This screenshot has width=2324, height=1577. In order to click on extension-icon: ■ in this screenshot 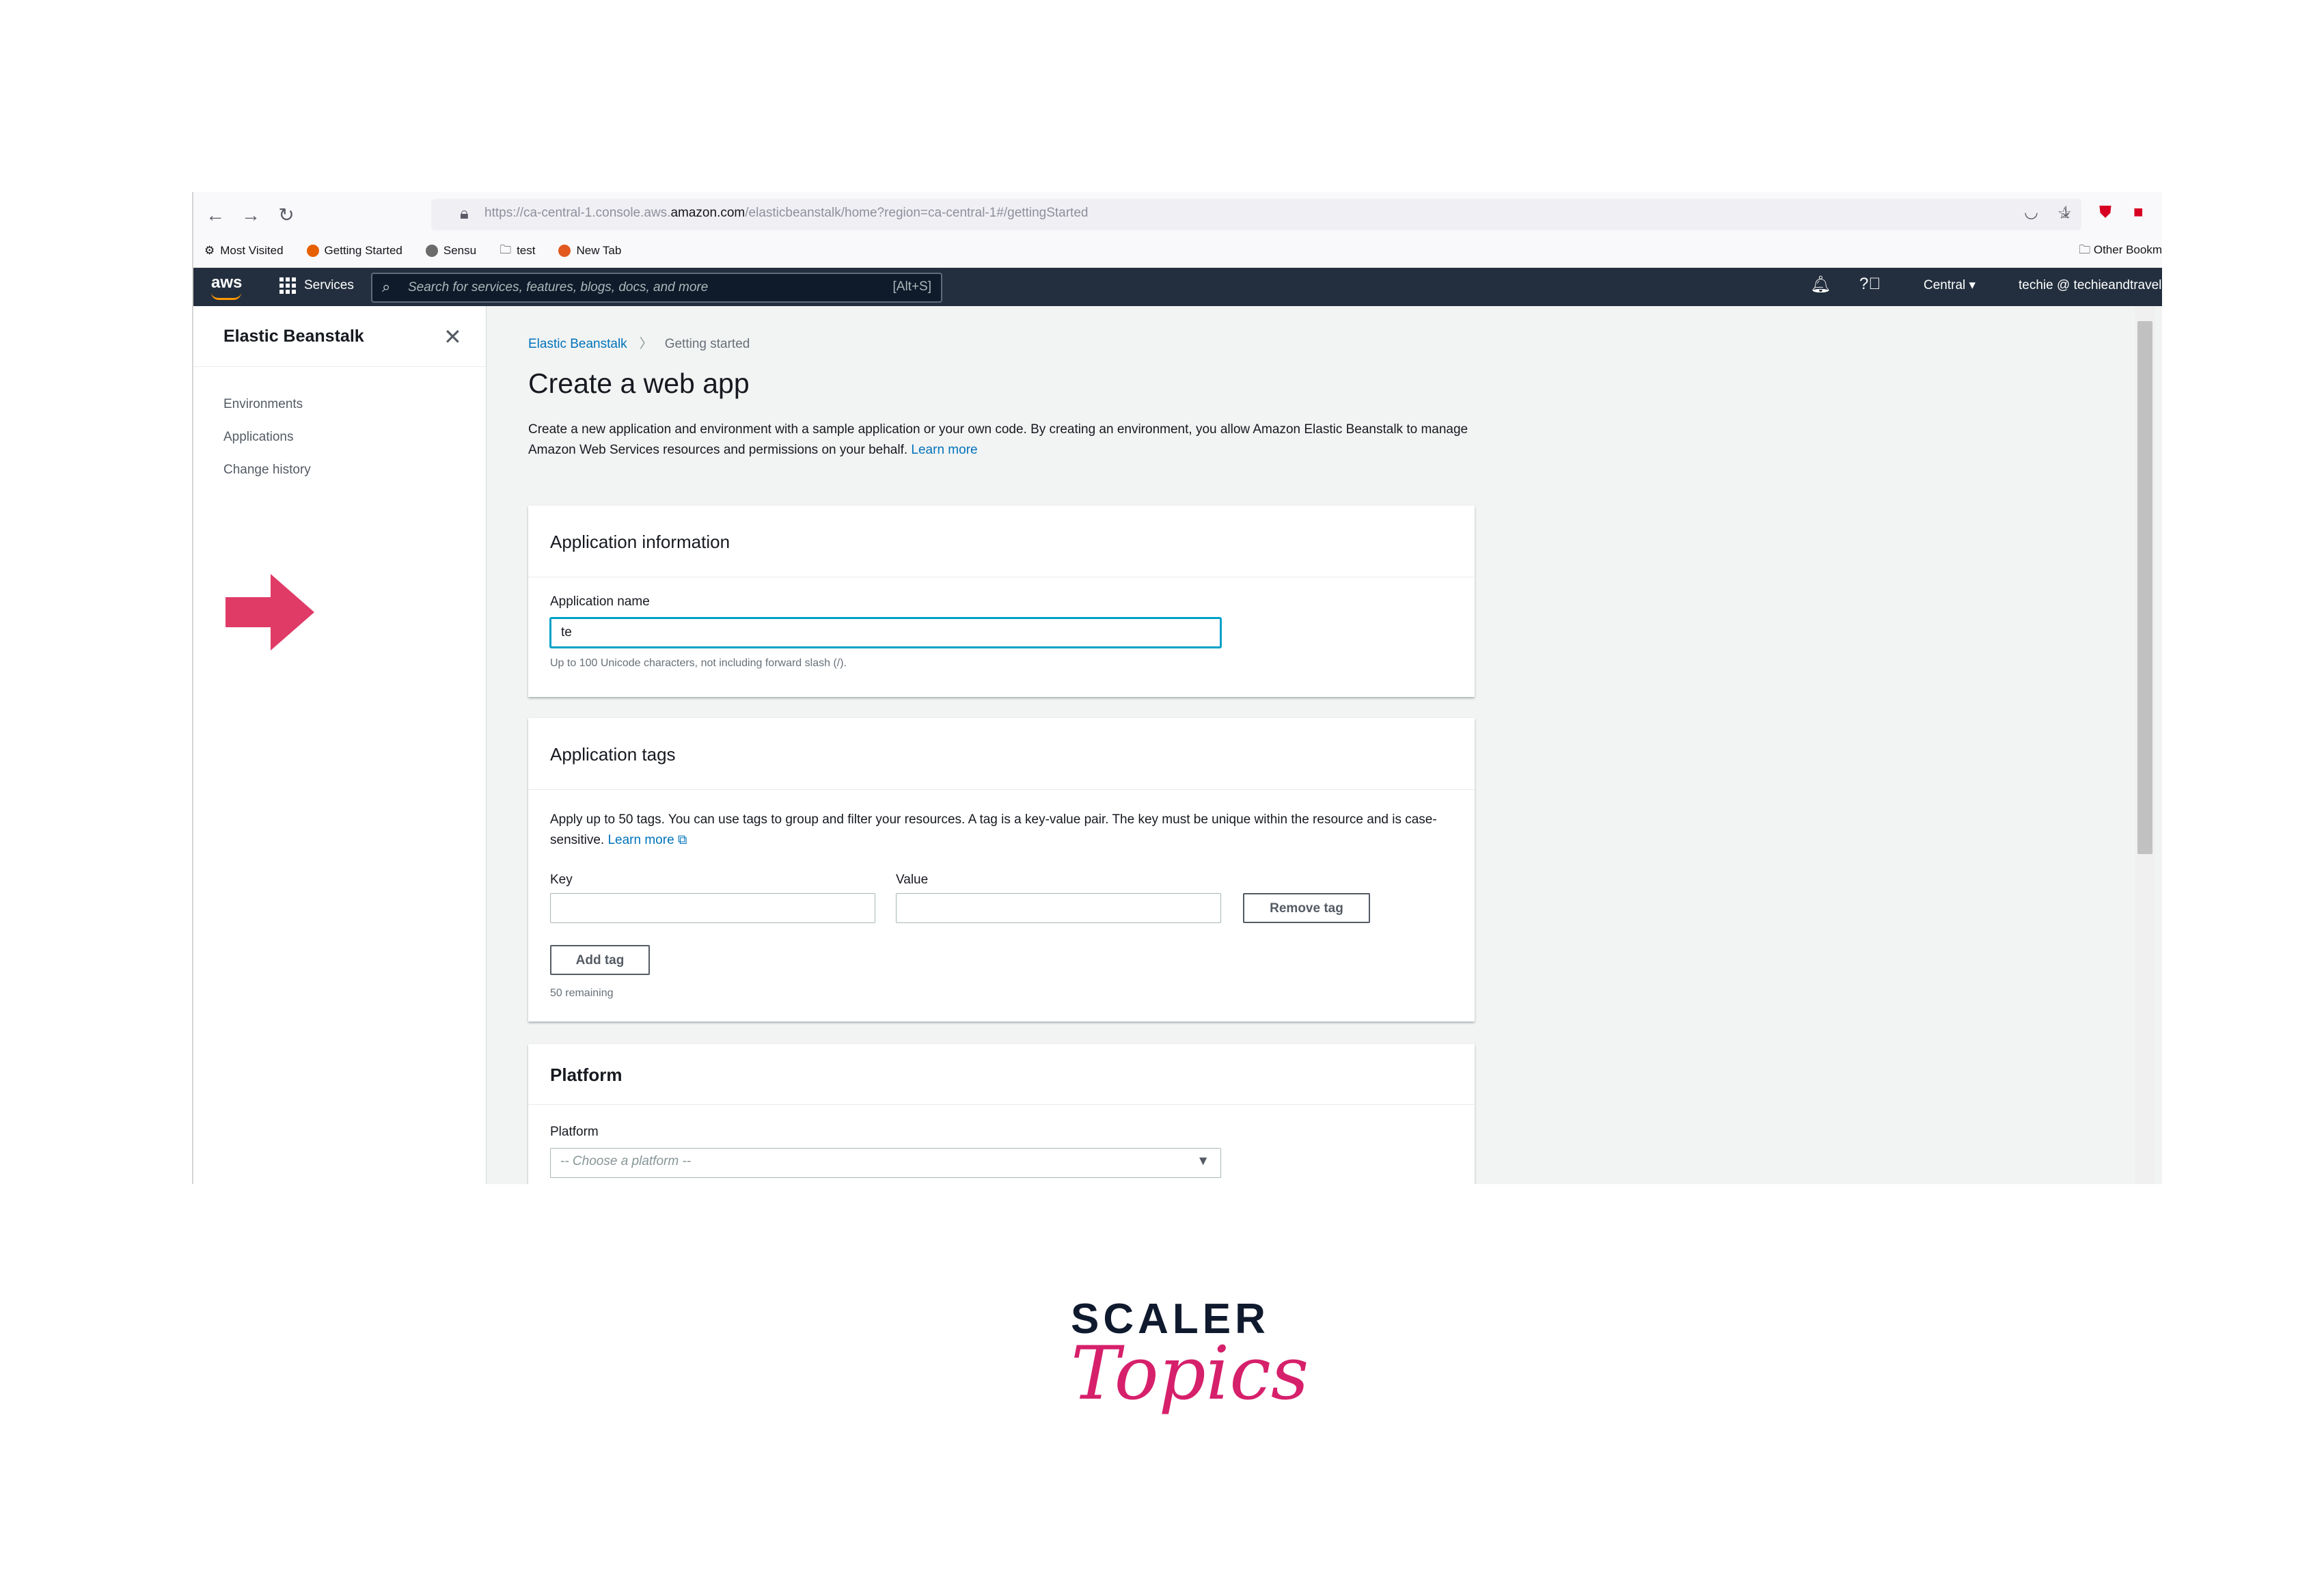, I will do `click(2138, 213)`.